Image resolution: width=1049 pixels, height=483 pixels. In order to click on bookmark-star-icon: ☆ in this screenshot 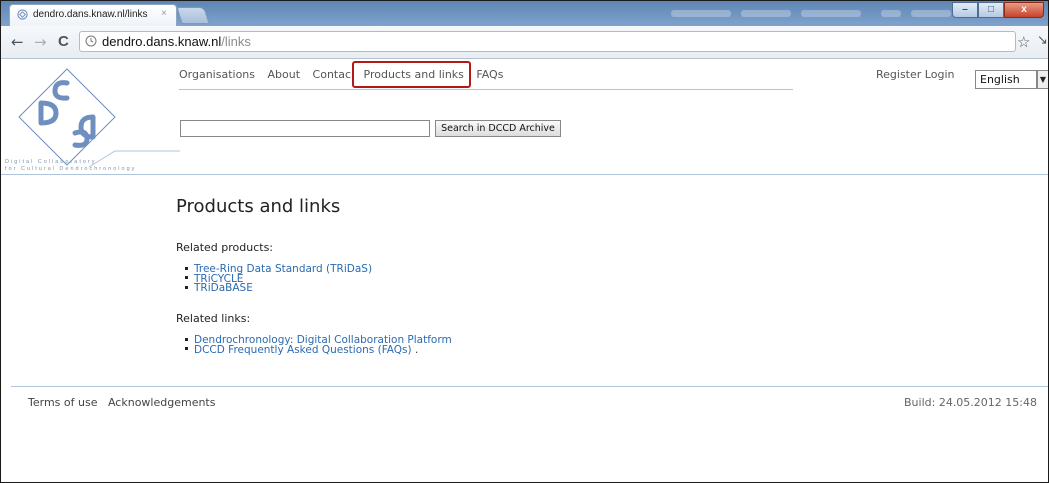, I will do `click(1023, 42)`.